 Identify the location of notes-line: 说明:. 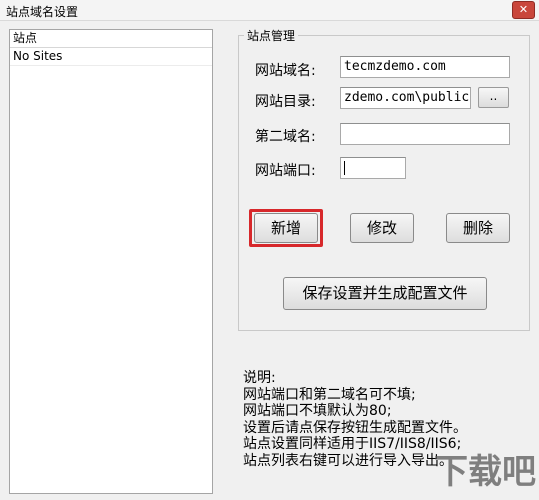
(259, 378).